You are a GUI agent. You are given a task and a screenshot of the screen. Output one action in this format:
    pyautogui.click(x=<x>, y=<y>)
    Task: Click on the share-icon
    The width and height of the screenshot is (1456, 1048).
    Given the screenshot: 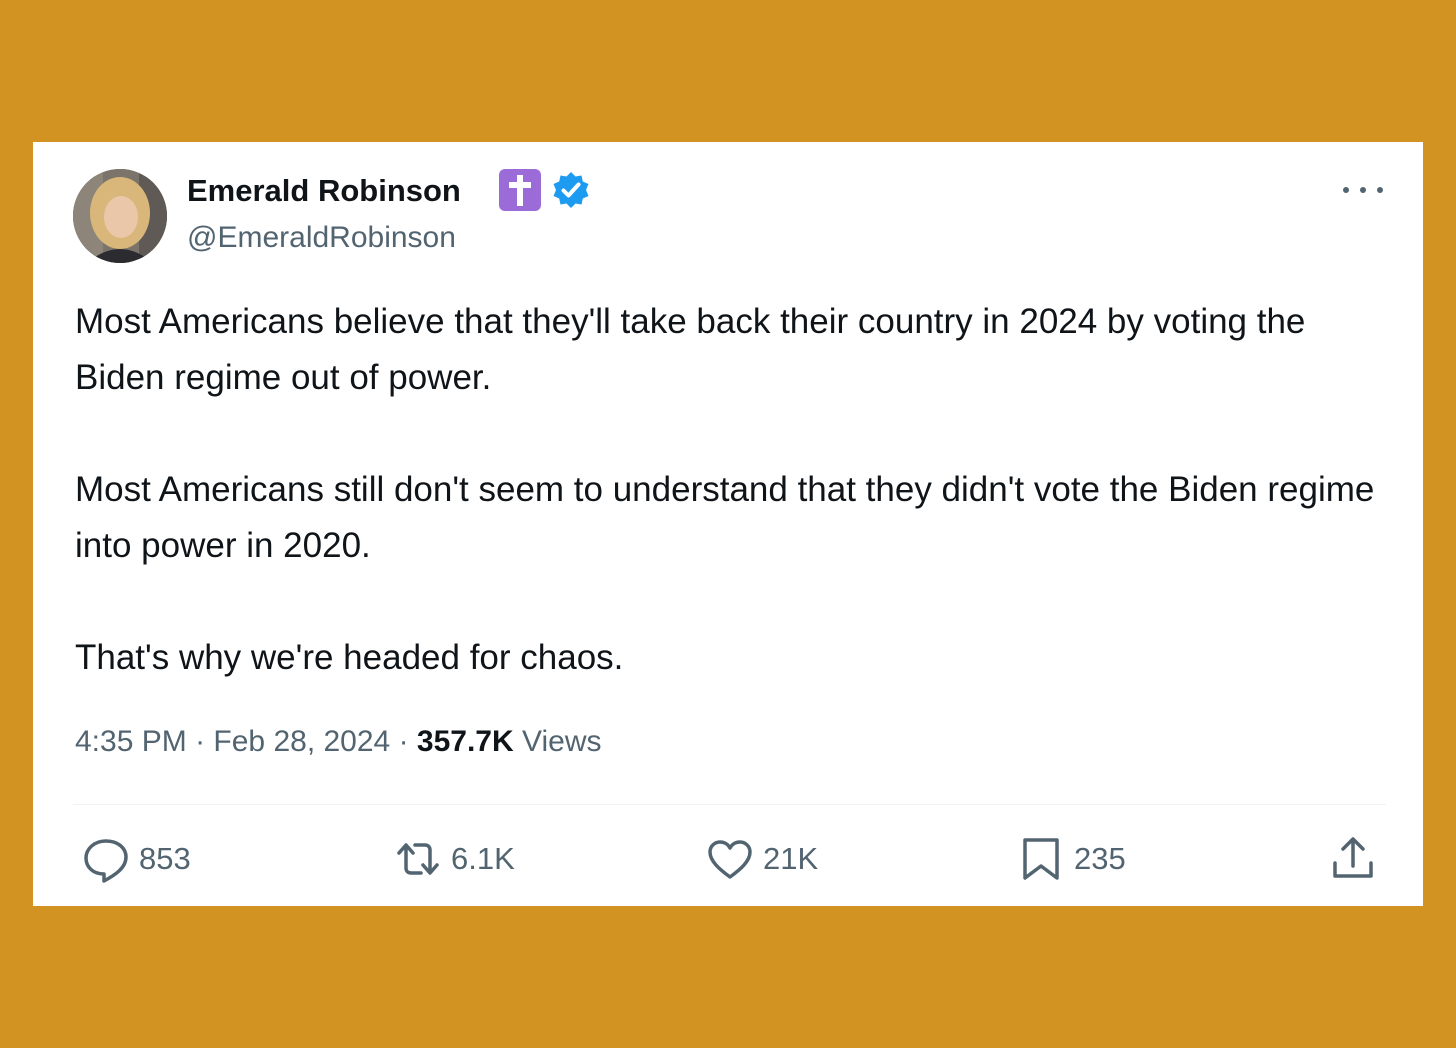 What is the action you would take?
    pyautogui.click(x=1353, y=859)
    